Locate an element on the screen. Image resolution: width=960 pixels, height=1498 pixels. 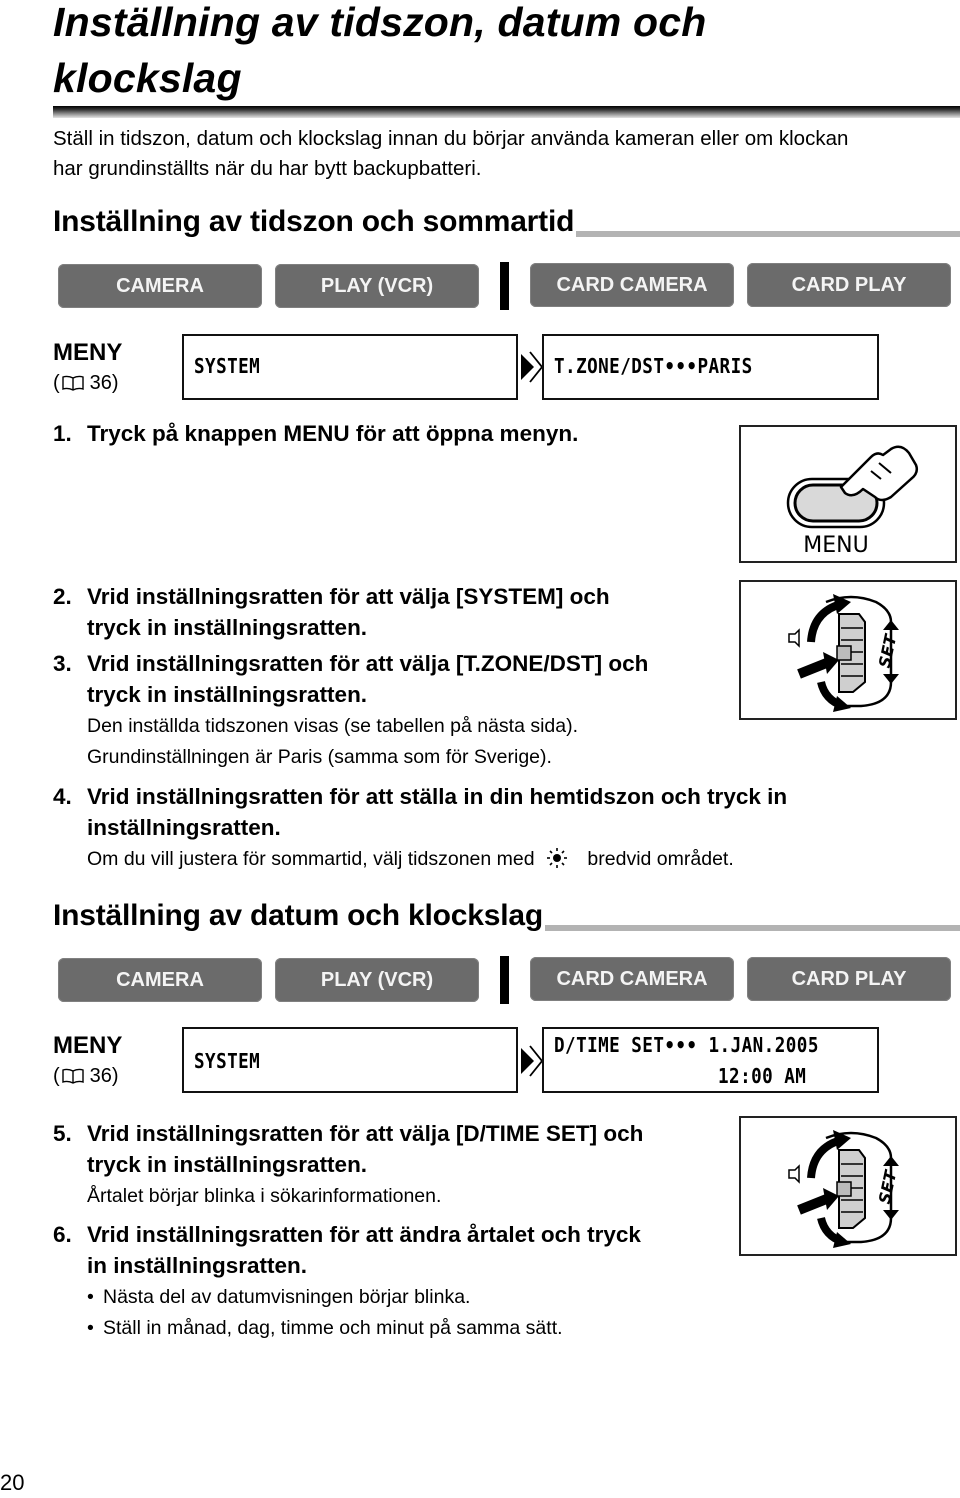
menu-box-date-time: D/TIME SET••• 1.JAN.2005 12:00 AM is located at coordinates (710, 1060).